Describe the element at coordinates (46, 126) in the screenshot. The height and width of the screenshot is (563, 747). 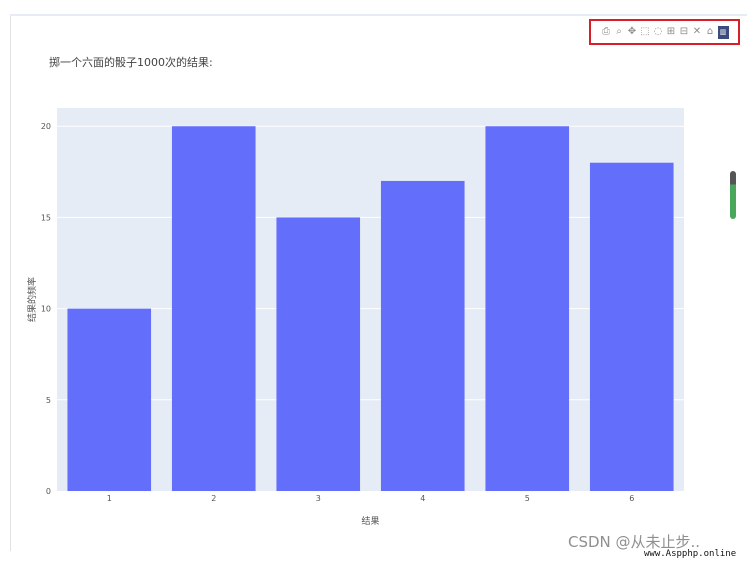
I see `y-tick-label: 20` at that location.